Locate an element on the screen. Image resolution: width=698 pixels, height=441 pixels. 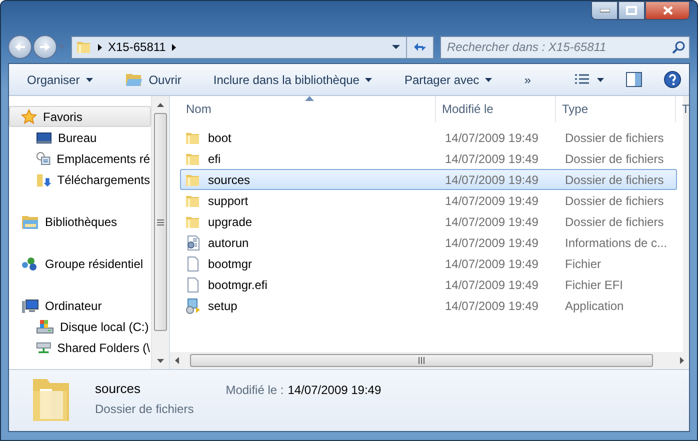
toolbar-menu-button: Inclure dans la bibliothèque is located at coordinates (292, 80).